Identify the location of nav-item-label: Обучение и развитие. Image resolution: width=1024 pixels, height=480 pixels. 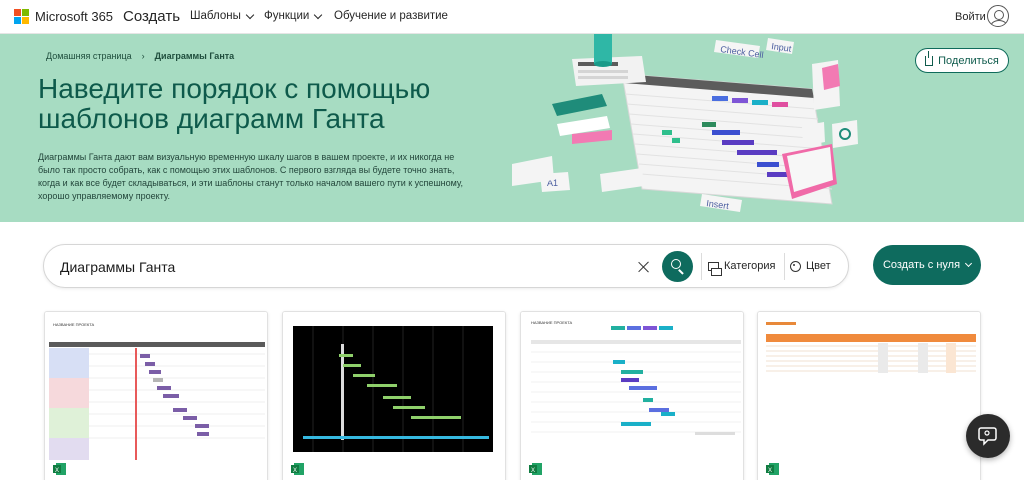
(391, 16).